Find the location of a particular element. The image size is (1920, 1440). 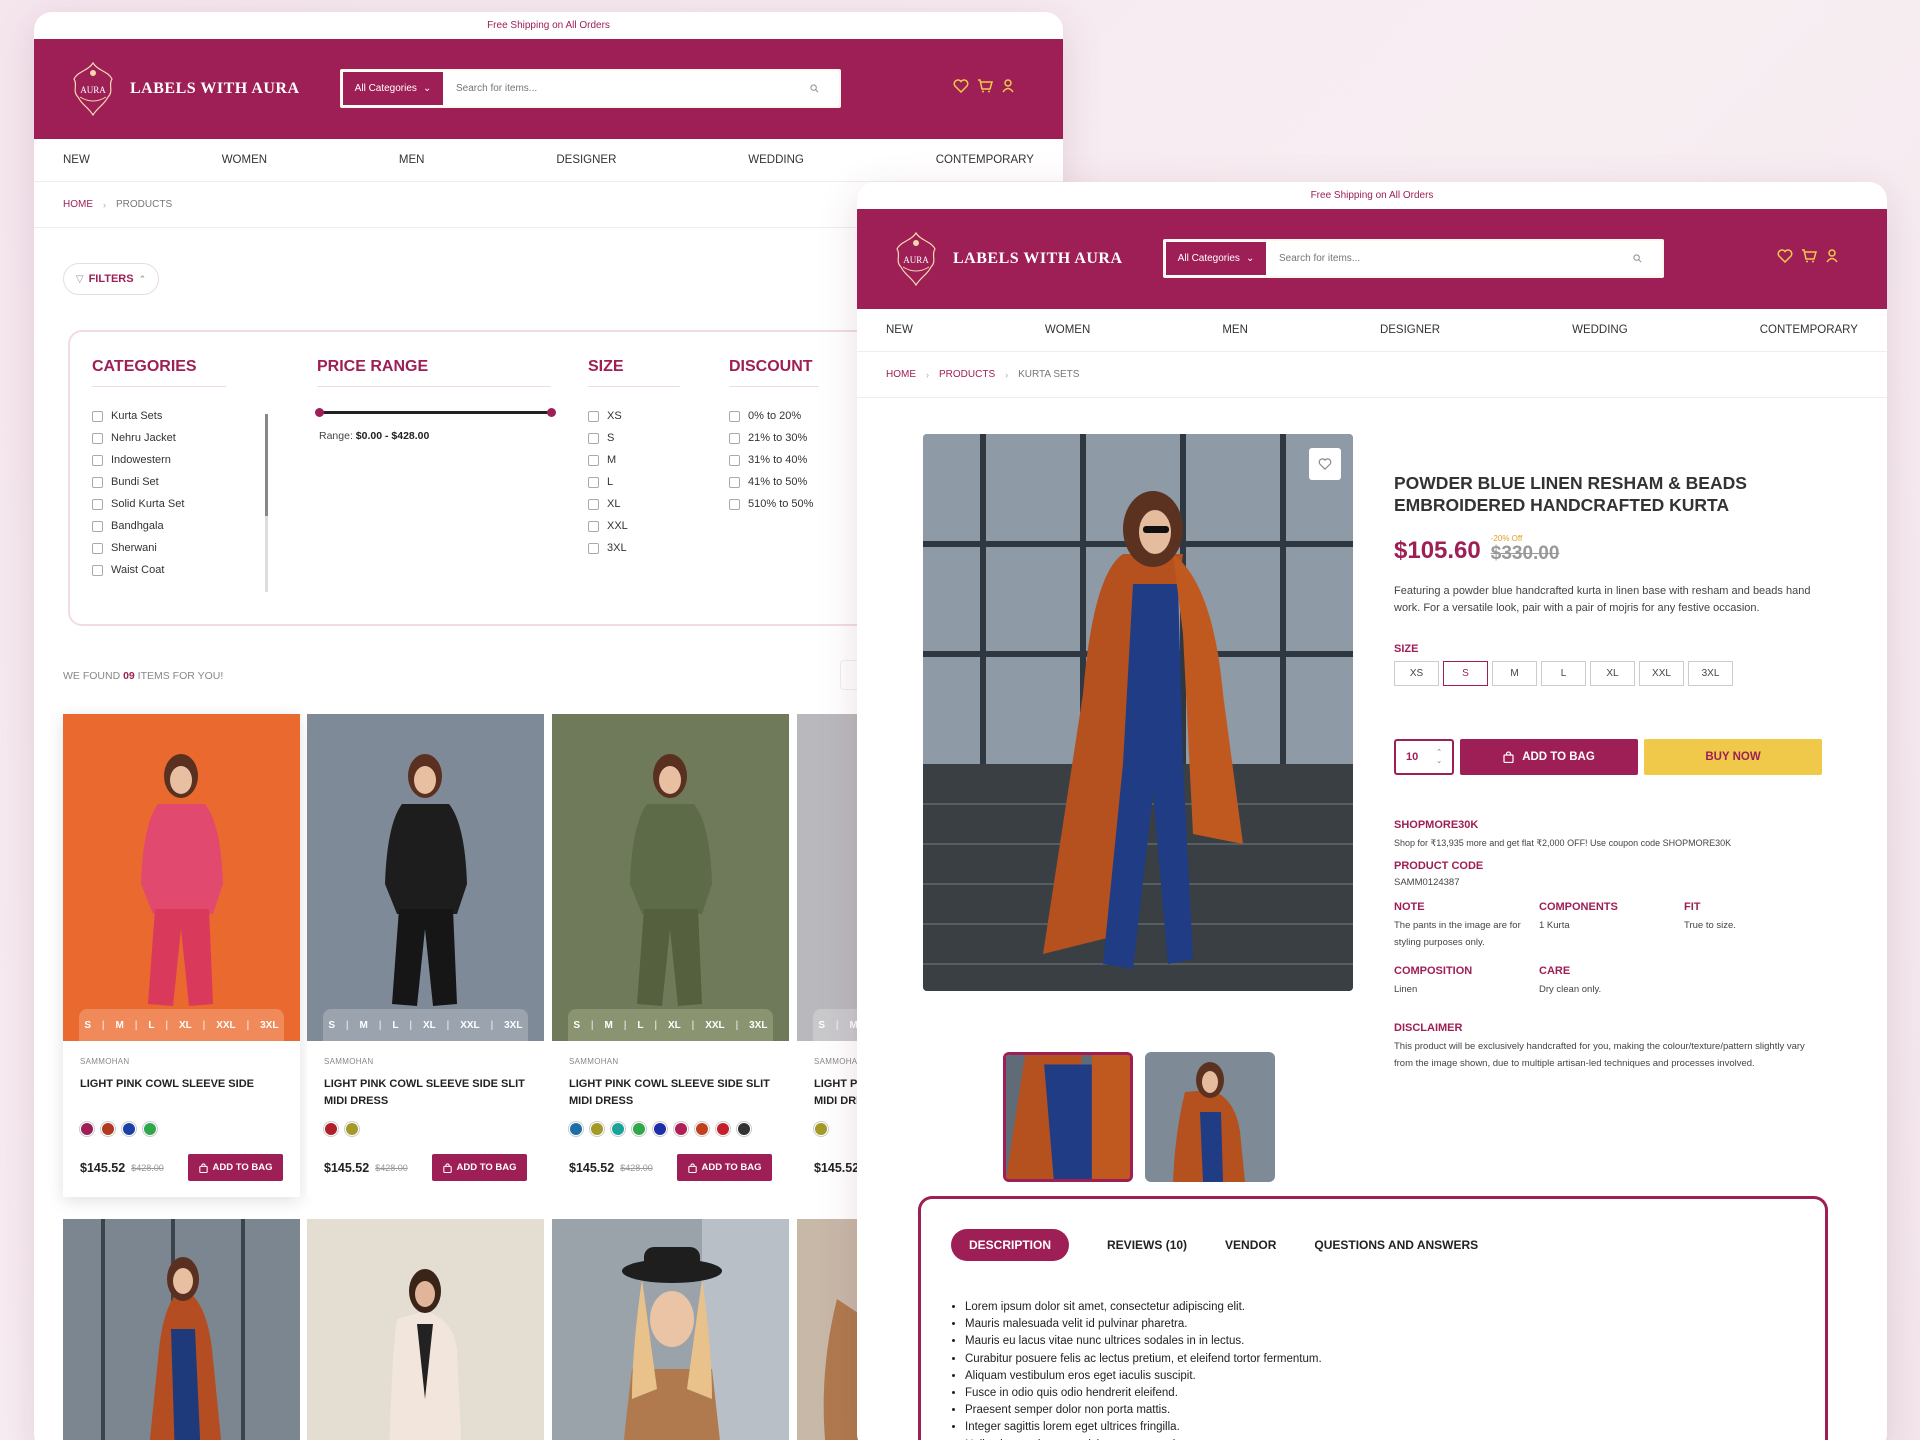

size-option-xxl: XXL is located at coordinates (1661, 673).